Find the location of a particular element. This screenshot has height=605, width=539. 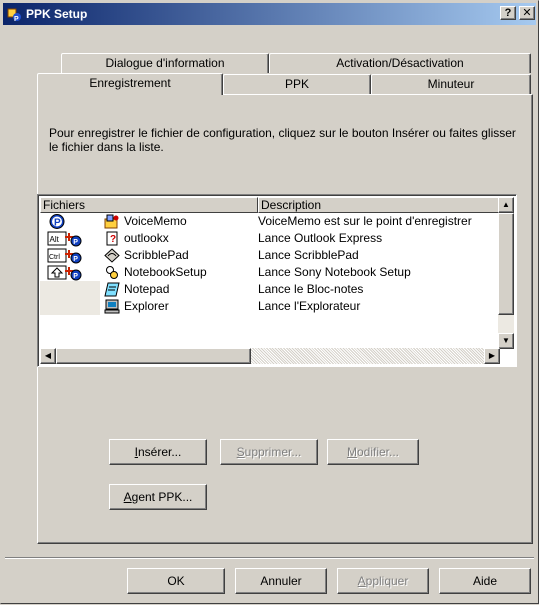

list-item: Ctrl P ScribblePad Lance ScribblePad is located at coordinates (270, 255).